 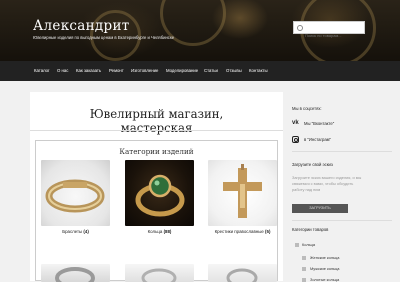 What do you see at coordinates (295, 139) in the screenshot?
I see `instagram-icon` at bounding box center [295, 139].